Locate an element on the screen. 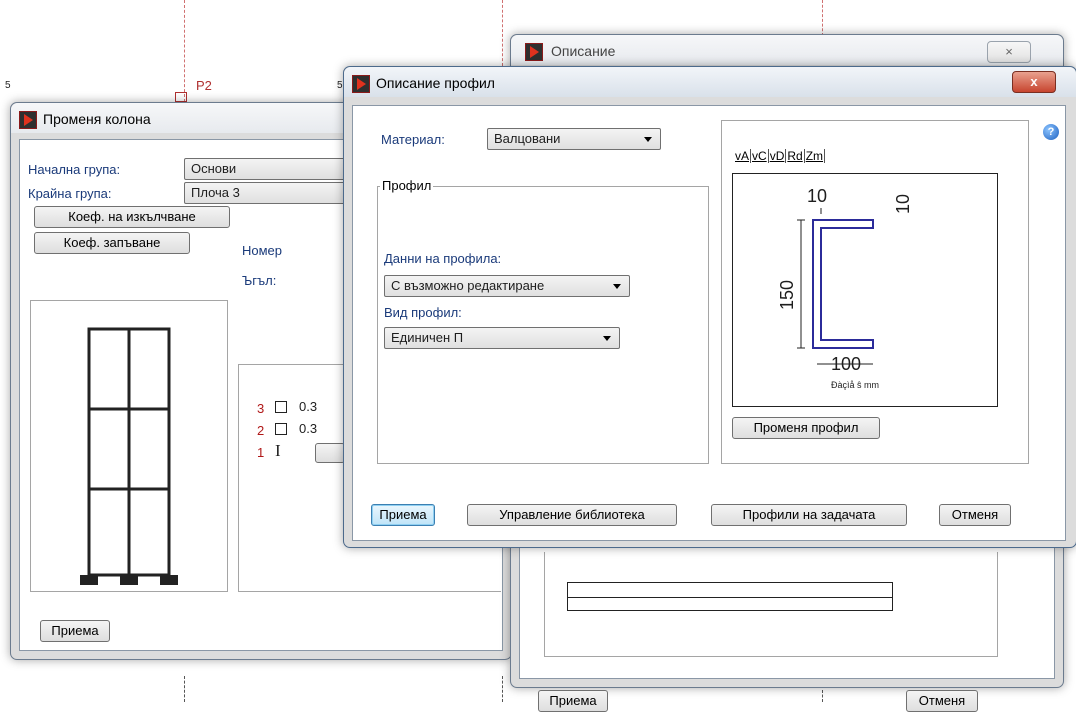 This screenshot has height=712, width=1076. units-note: Đàçìå ŝ mm is located at coordinates (855, 385).